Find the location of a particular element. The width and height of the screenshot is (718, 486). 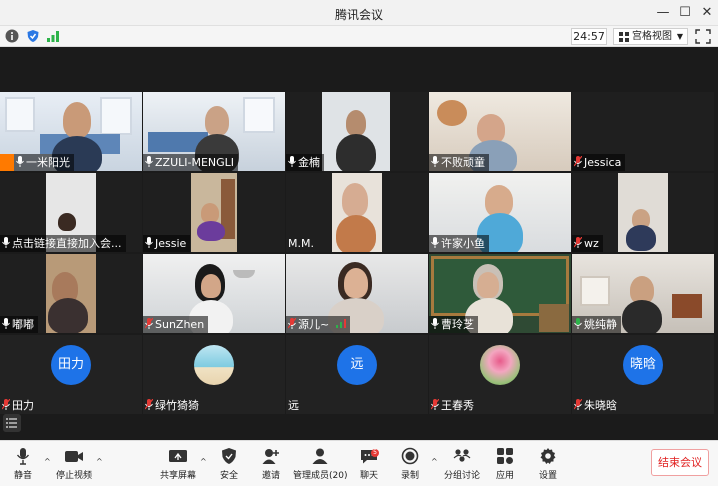

record-button: 录制 is located at coordinates (410, 464).